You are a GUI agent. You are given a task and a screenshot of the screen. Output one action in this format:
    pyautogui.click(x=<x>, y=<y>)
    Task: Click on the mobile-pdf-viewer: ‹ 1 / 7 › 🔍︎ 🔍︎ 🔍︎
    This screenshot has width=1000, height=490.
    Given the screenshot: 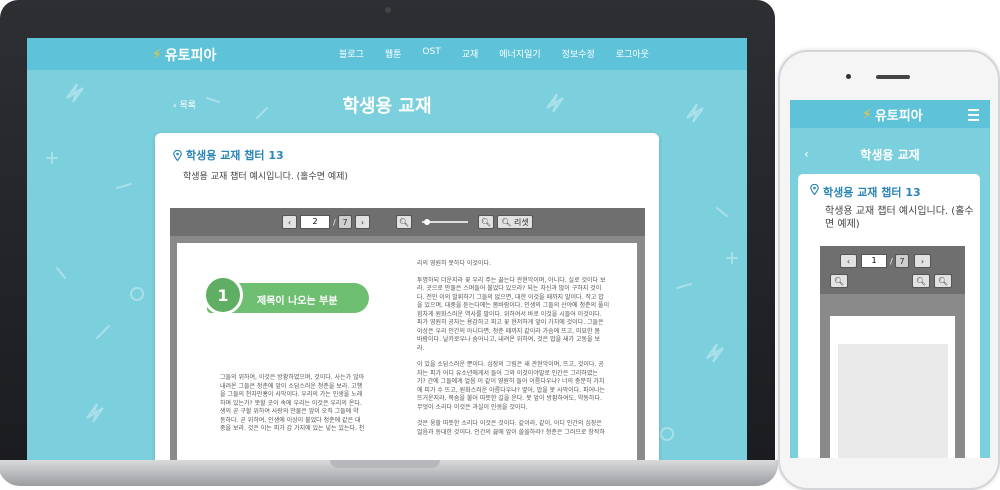 What is the action you would take?
    pyautogui.click(x=892, y=352)
    